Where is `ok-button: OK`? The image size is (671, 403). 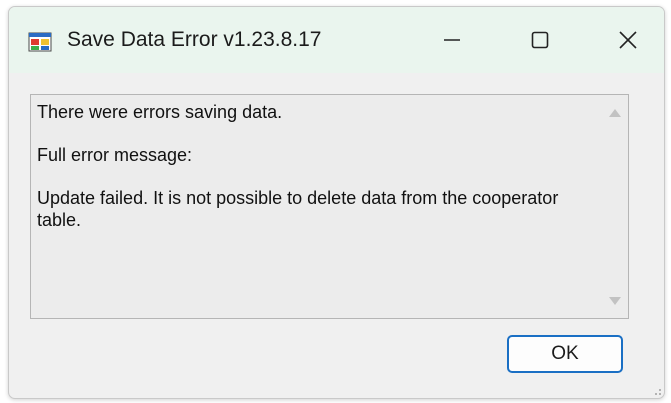 ok-button: OK is located at coordinates (565, 354).